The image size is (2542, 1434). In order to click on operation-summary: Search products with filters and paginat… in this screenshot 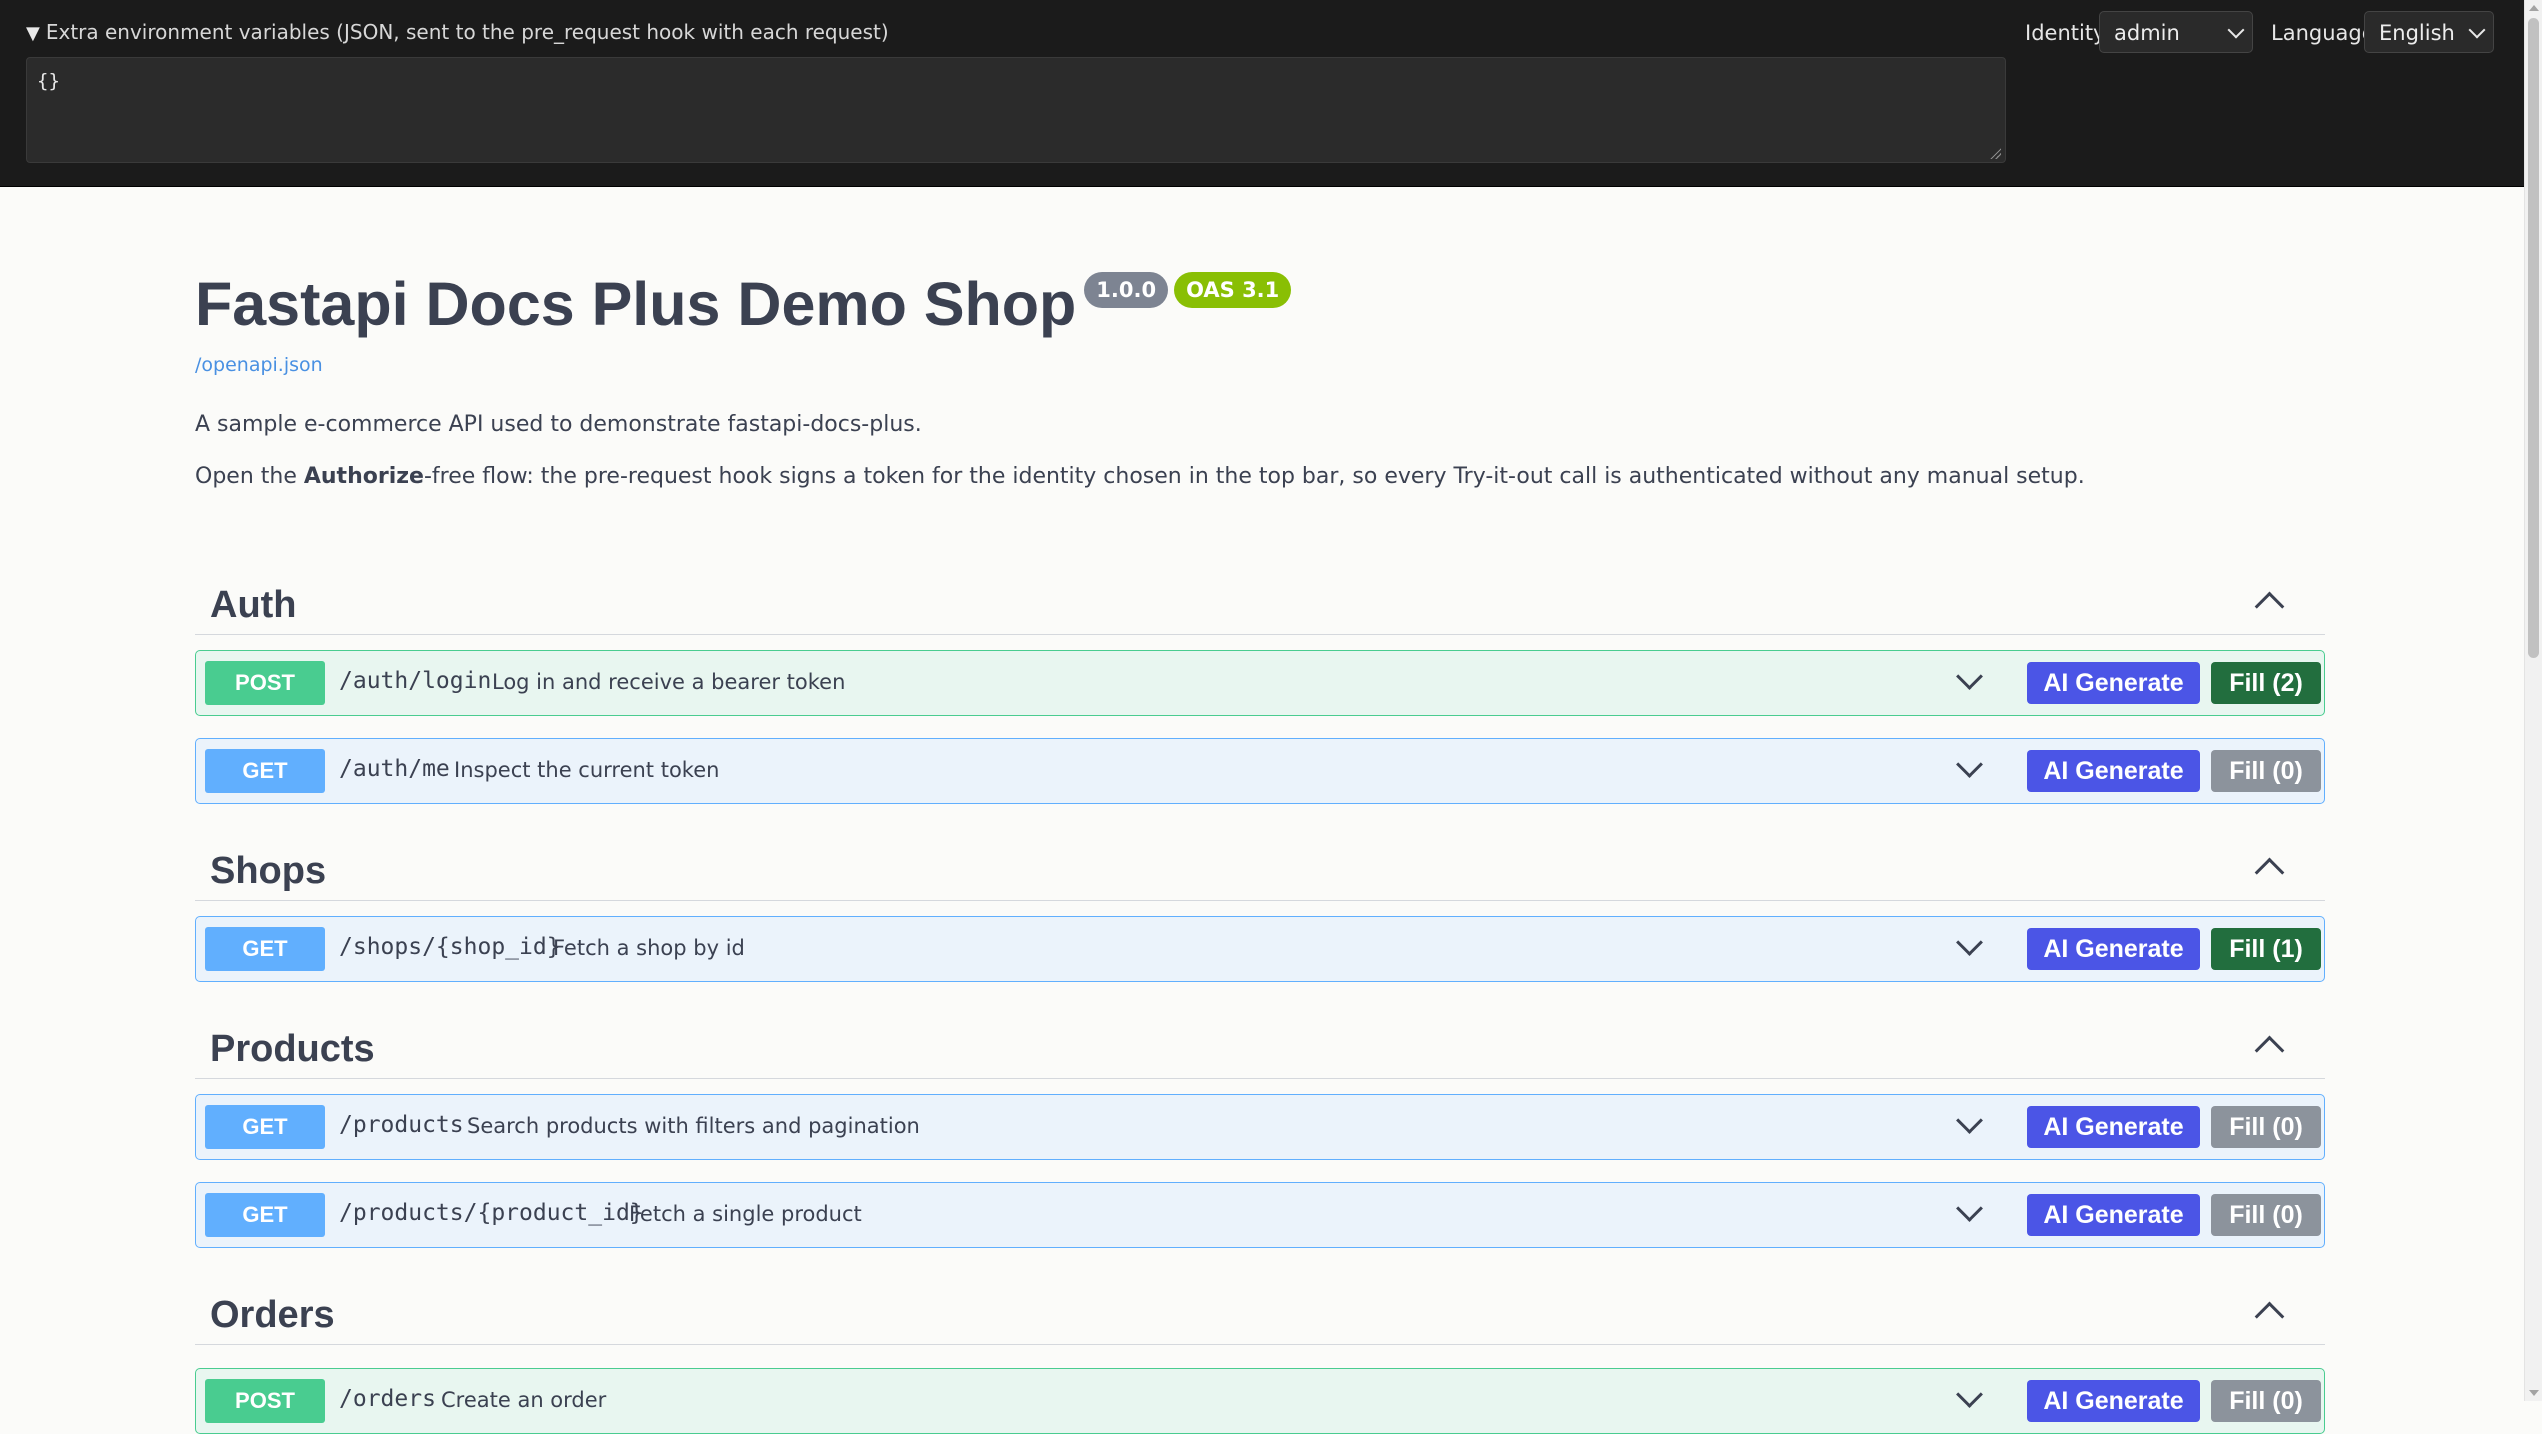, I will do `click(693, 1126)`.